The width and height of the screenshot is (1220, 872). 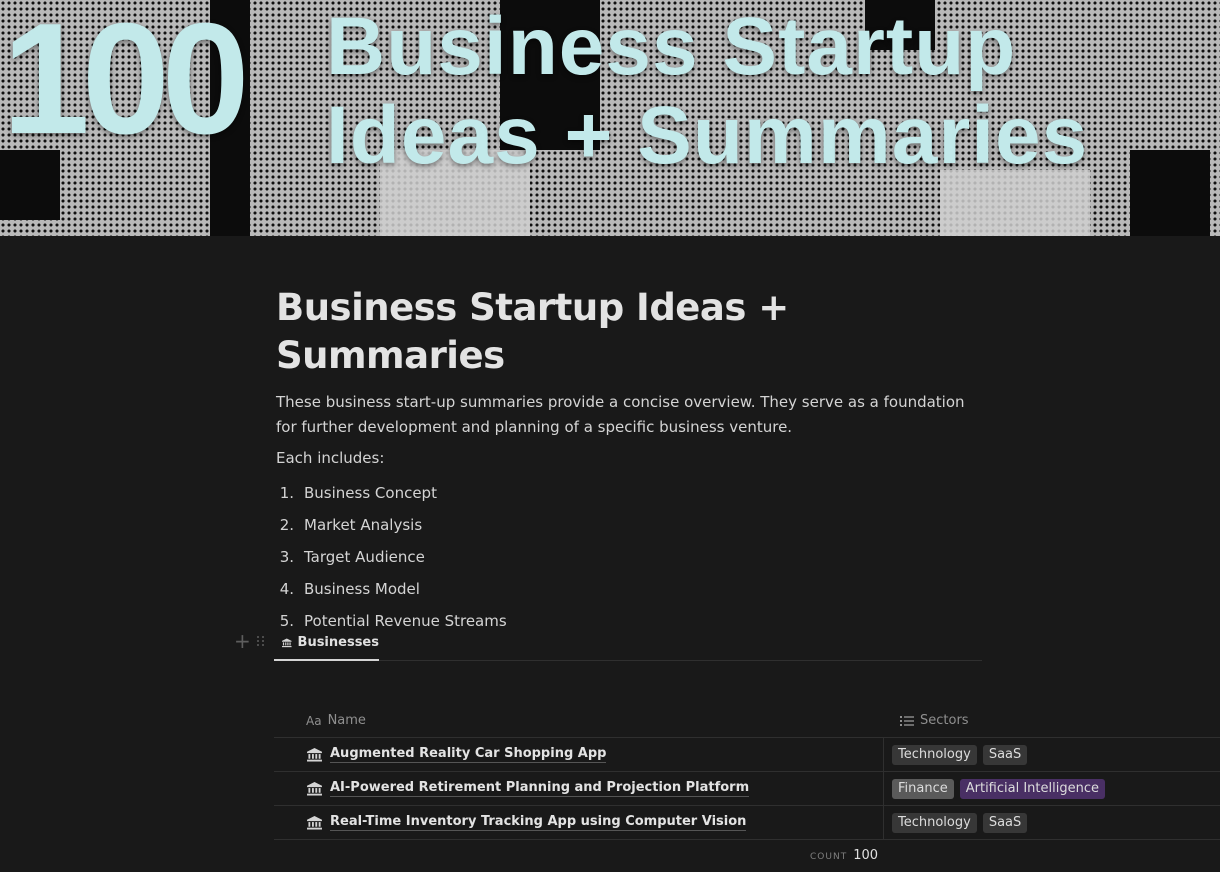 What do you see at coordinates (370, 493) in the screenshot?
I see `list-item-text: Business Concept` at bounding box center [370, 493].